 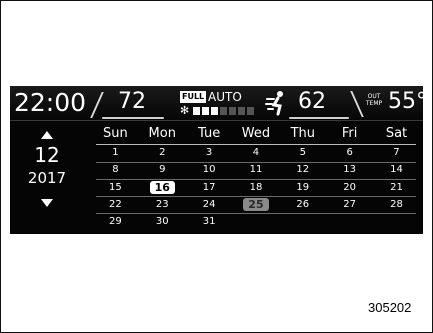 I want to click on calendar-day: 25, so click(x=256, y=204).